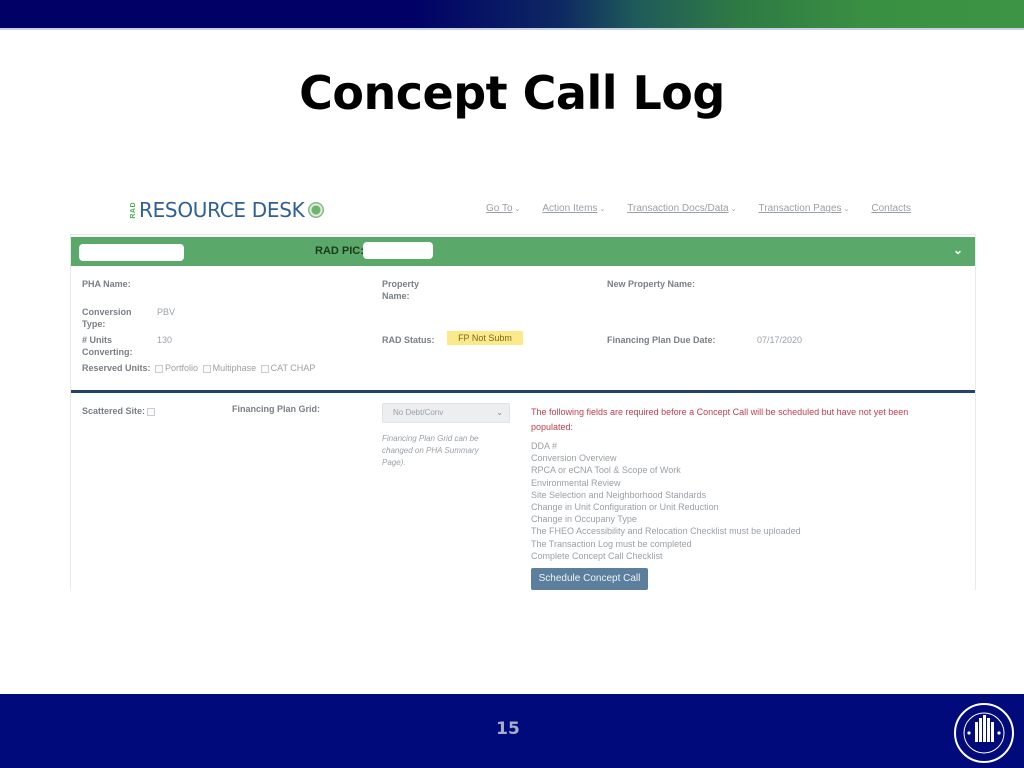  What do you see at coordinates (651, 284) in the screenshot?
I see `new-property-name-label: New Property Name:` at bounding box center [651, 284].